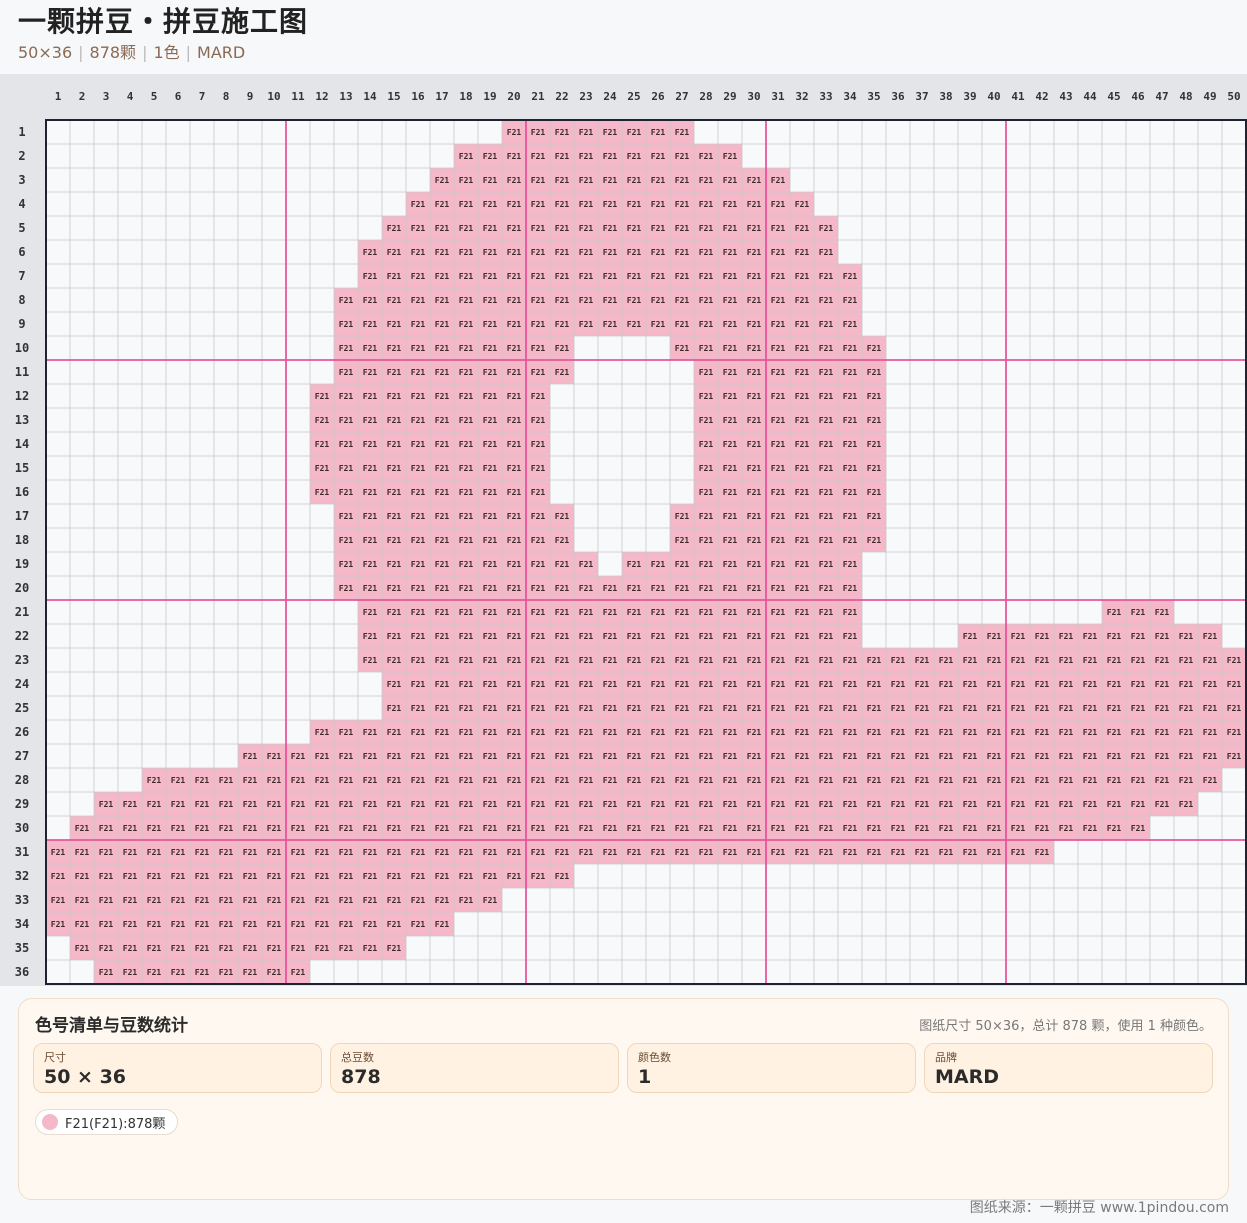 The image size is (1247, 1223). What do you see at coordinates (921, 96) in the screenshot?
I see `column-label: 37` at bounding box center [921, 96].